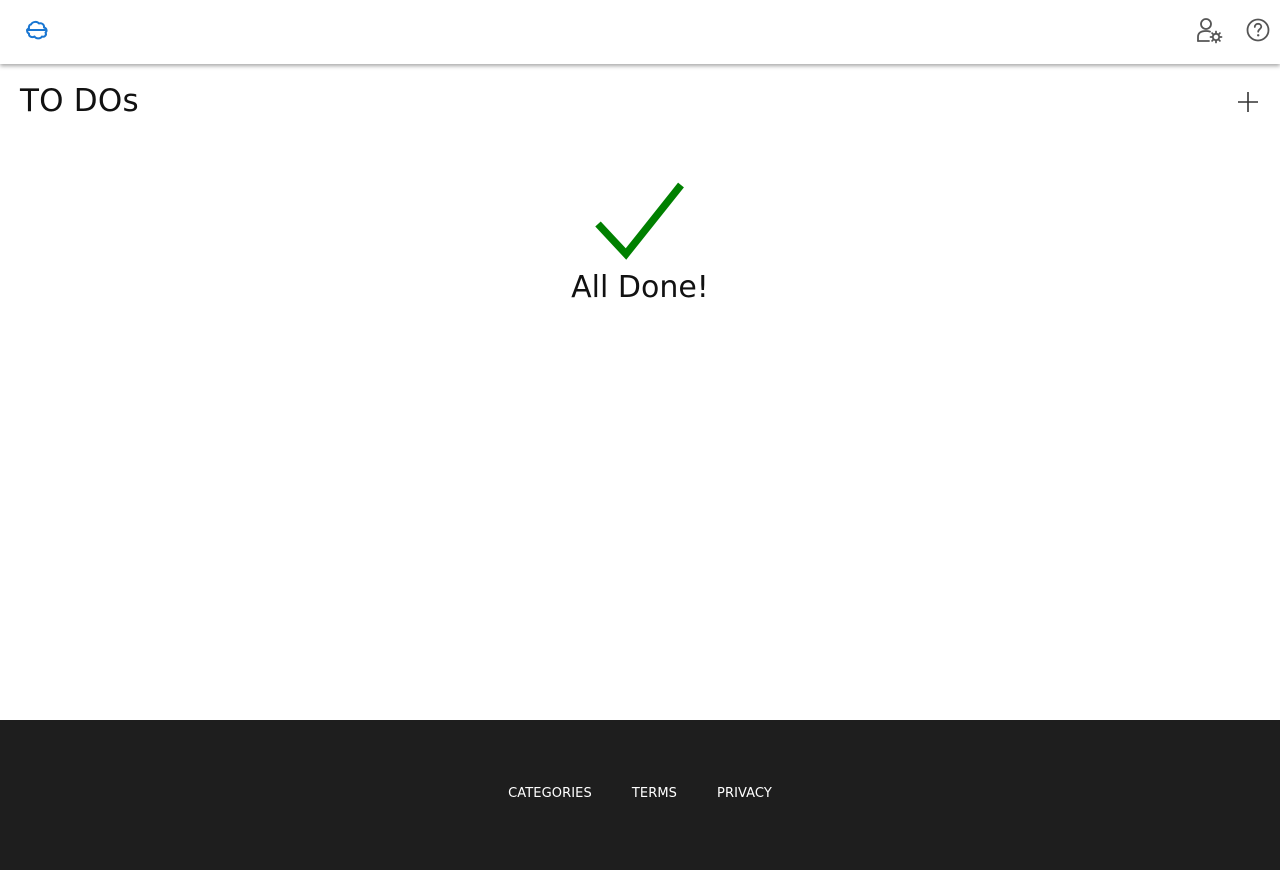  I want to click on question-circle-icon, so click(1258, 30).